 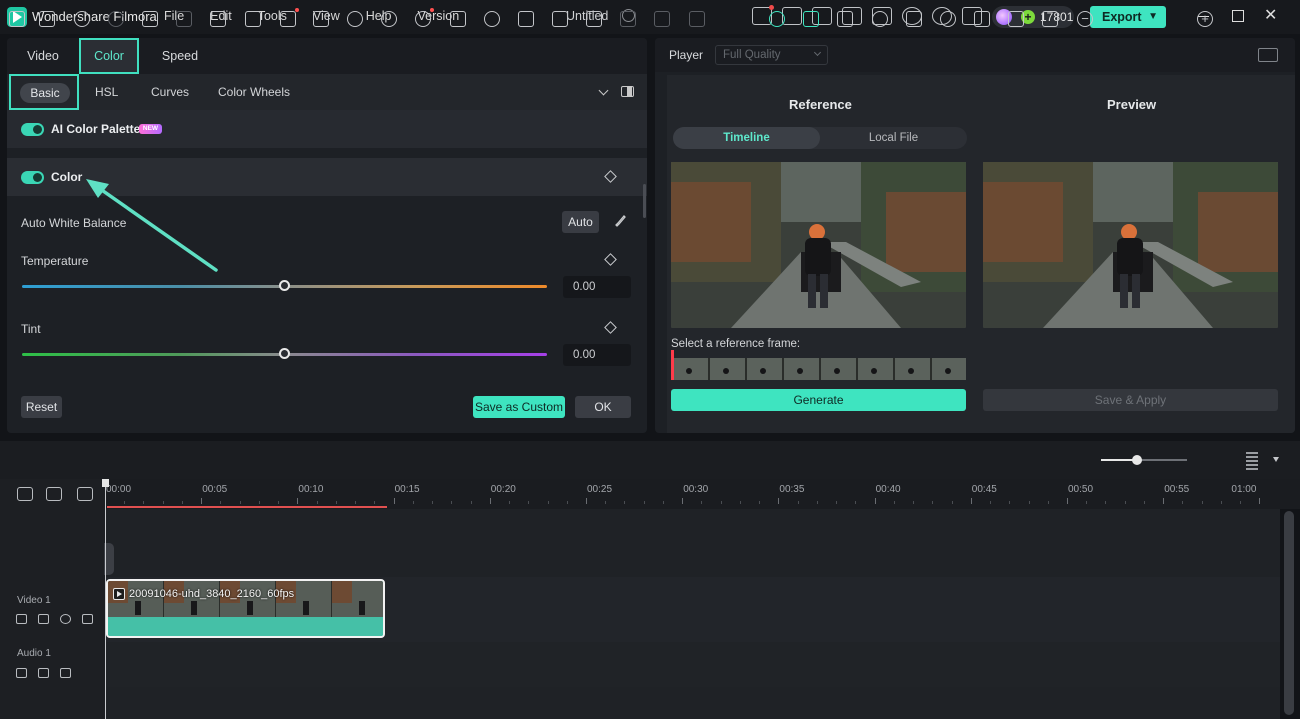 I want to click on ai-color-palette-toggle, so click(x=32, y=129).